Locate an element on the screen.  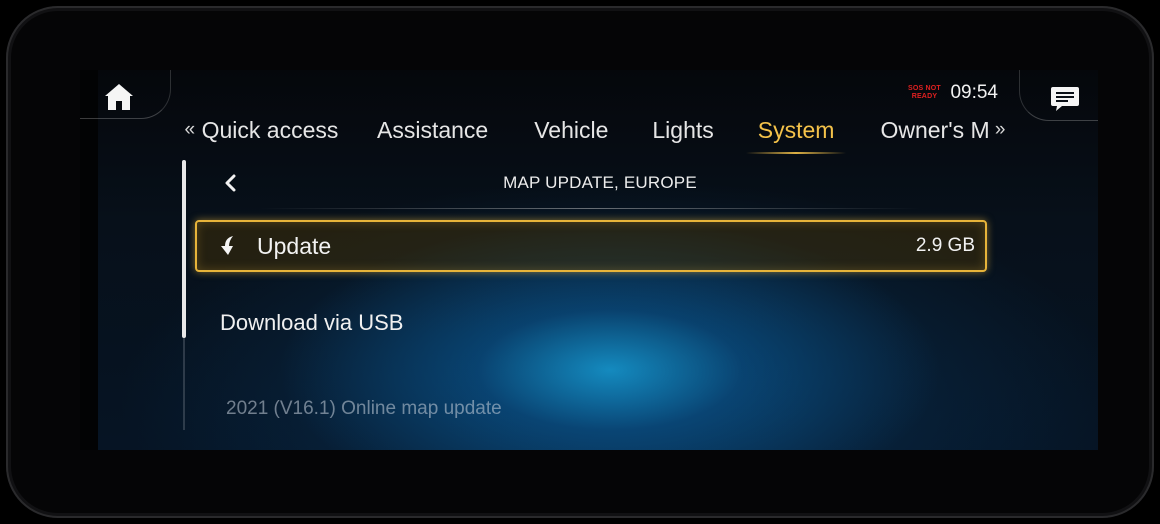
chevron-left-icon is located at coordinates (230, 183).